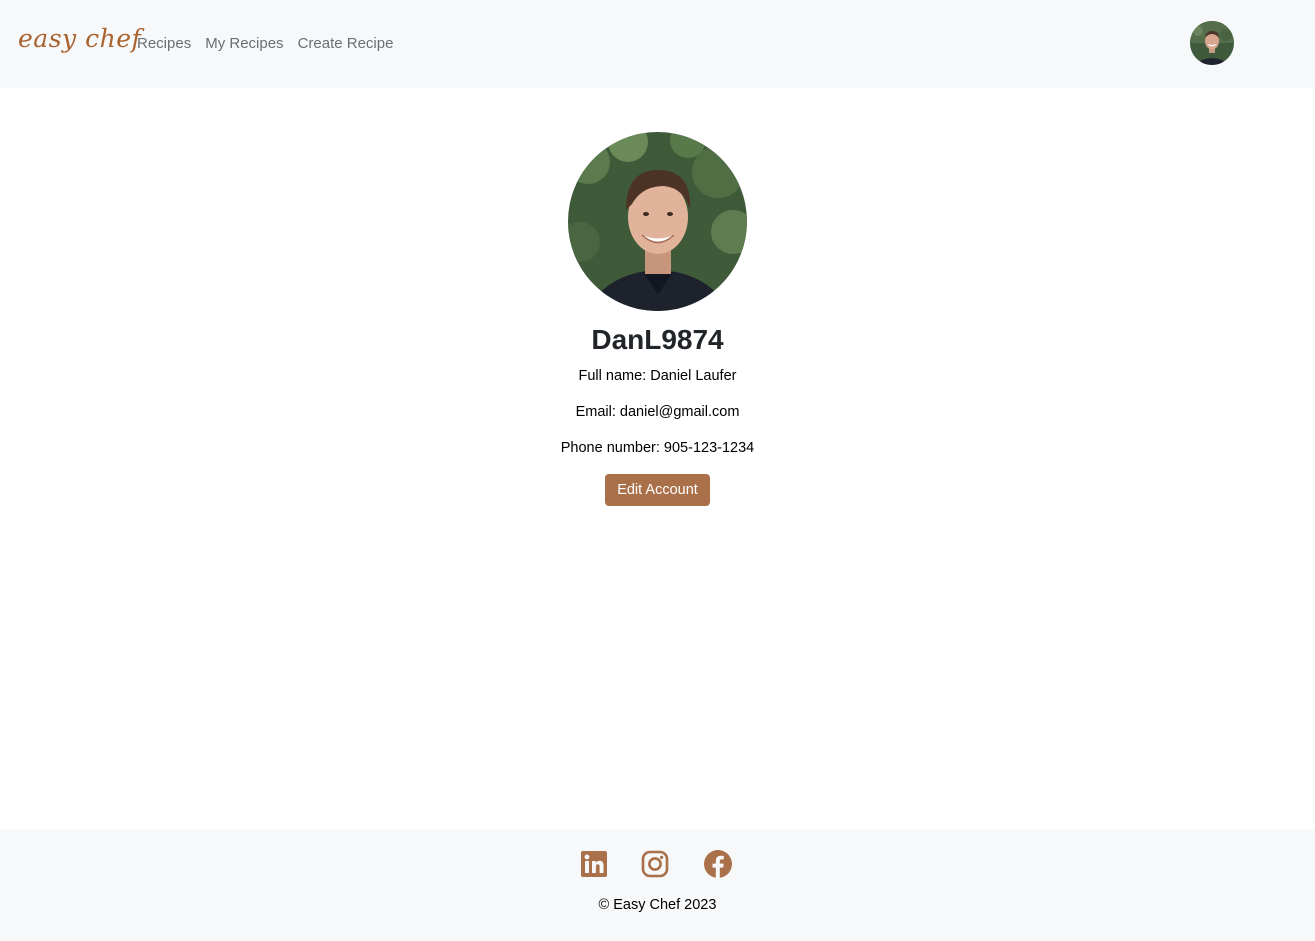  I want to click on profile-image, so click(657, 221).